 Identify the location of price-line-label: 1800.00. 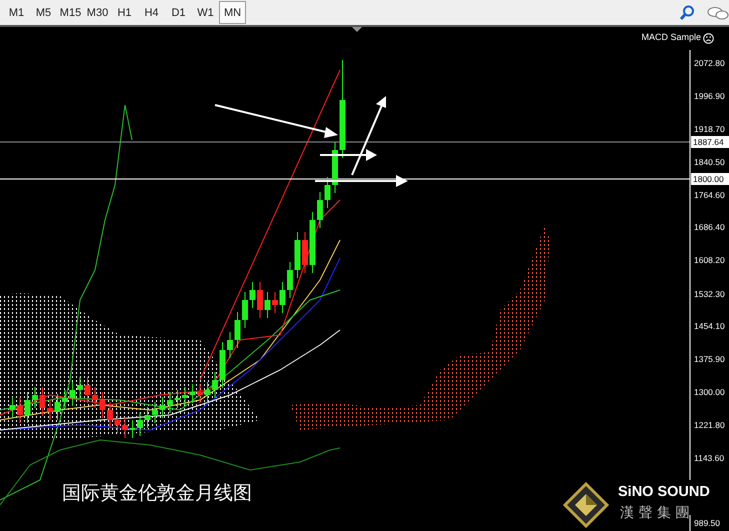
(710, 179).